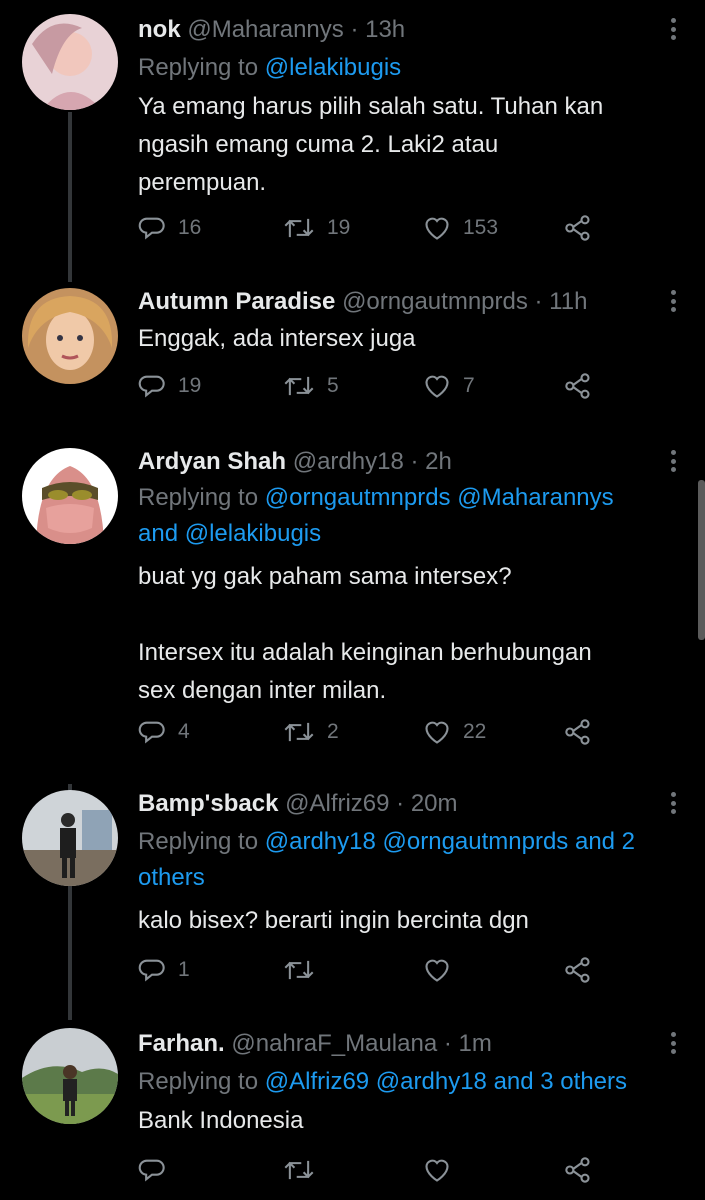 This screenshot has width=705, height=1200. What do you see at coordinates (464, 301) in the screenshot?
I see `author-handle: @orngautmnprds · 11h` at bounding box center [464, 301].